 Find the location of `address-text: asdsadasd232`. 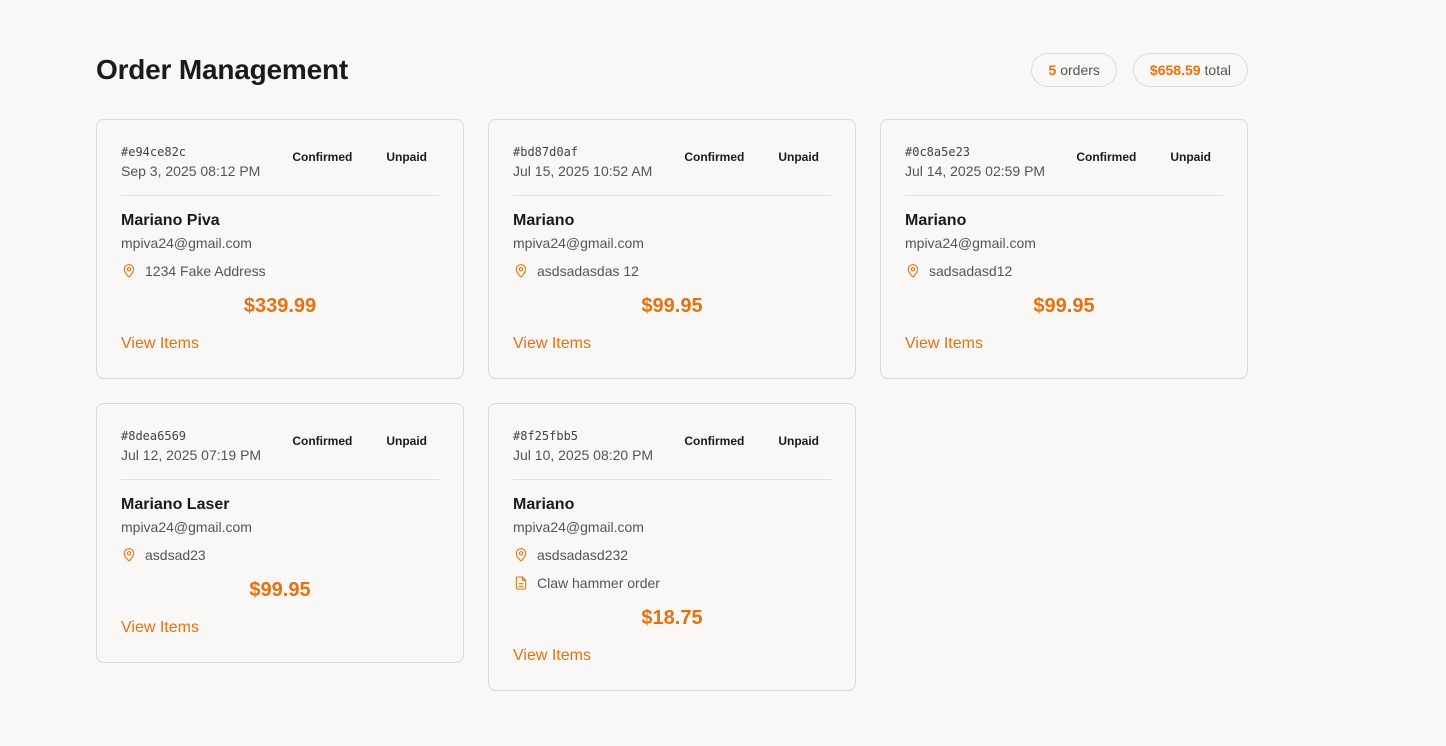

address-text: asdsadasd232 is located at coordinates (583, 555).